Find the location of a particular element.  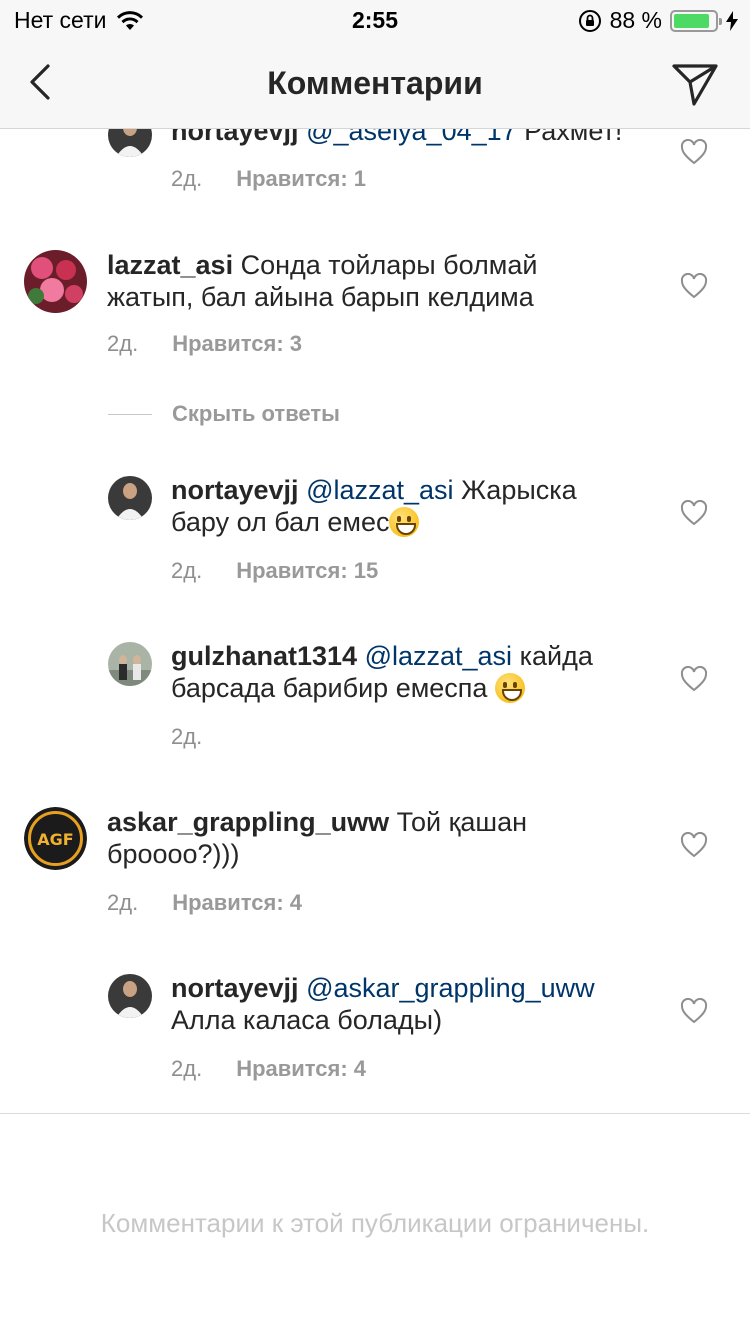

hide-replies-label: Скрыть ответы is located at coordinates (256, 413).